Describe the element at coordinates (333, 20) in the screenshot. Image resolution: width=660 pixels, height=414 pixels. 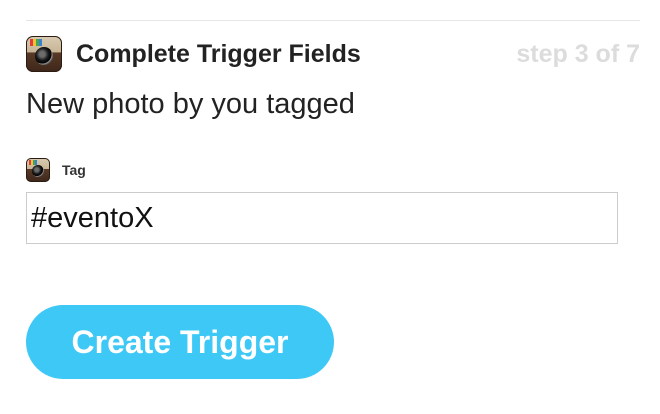
I see `top-divider` at that location.